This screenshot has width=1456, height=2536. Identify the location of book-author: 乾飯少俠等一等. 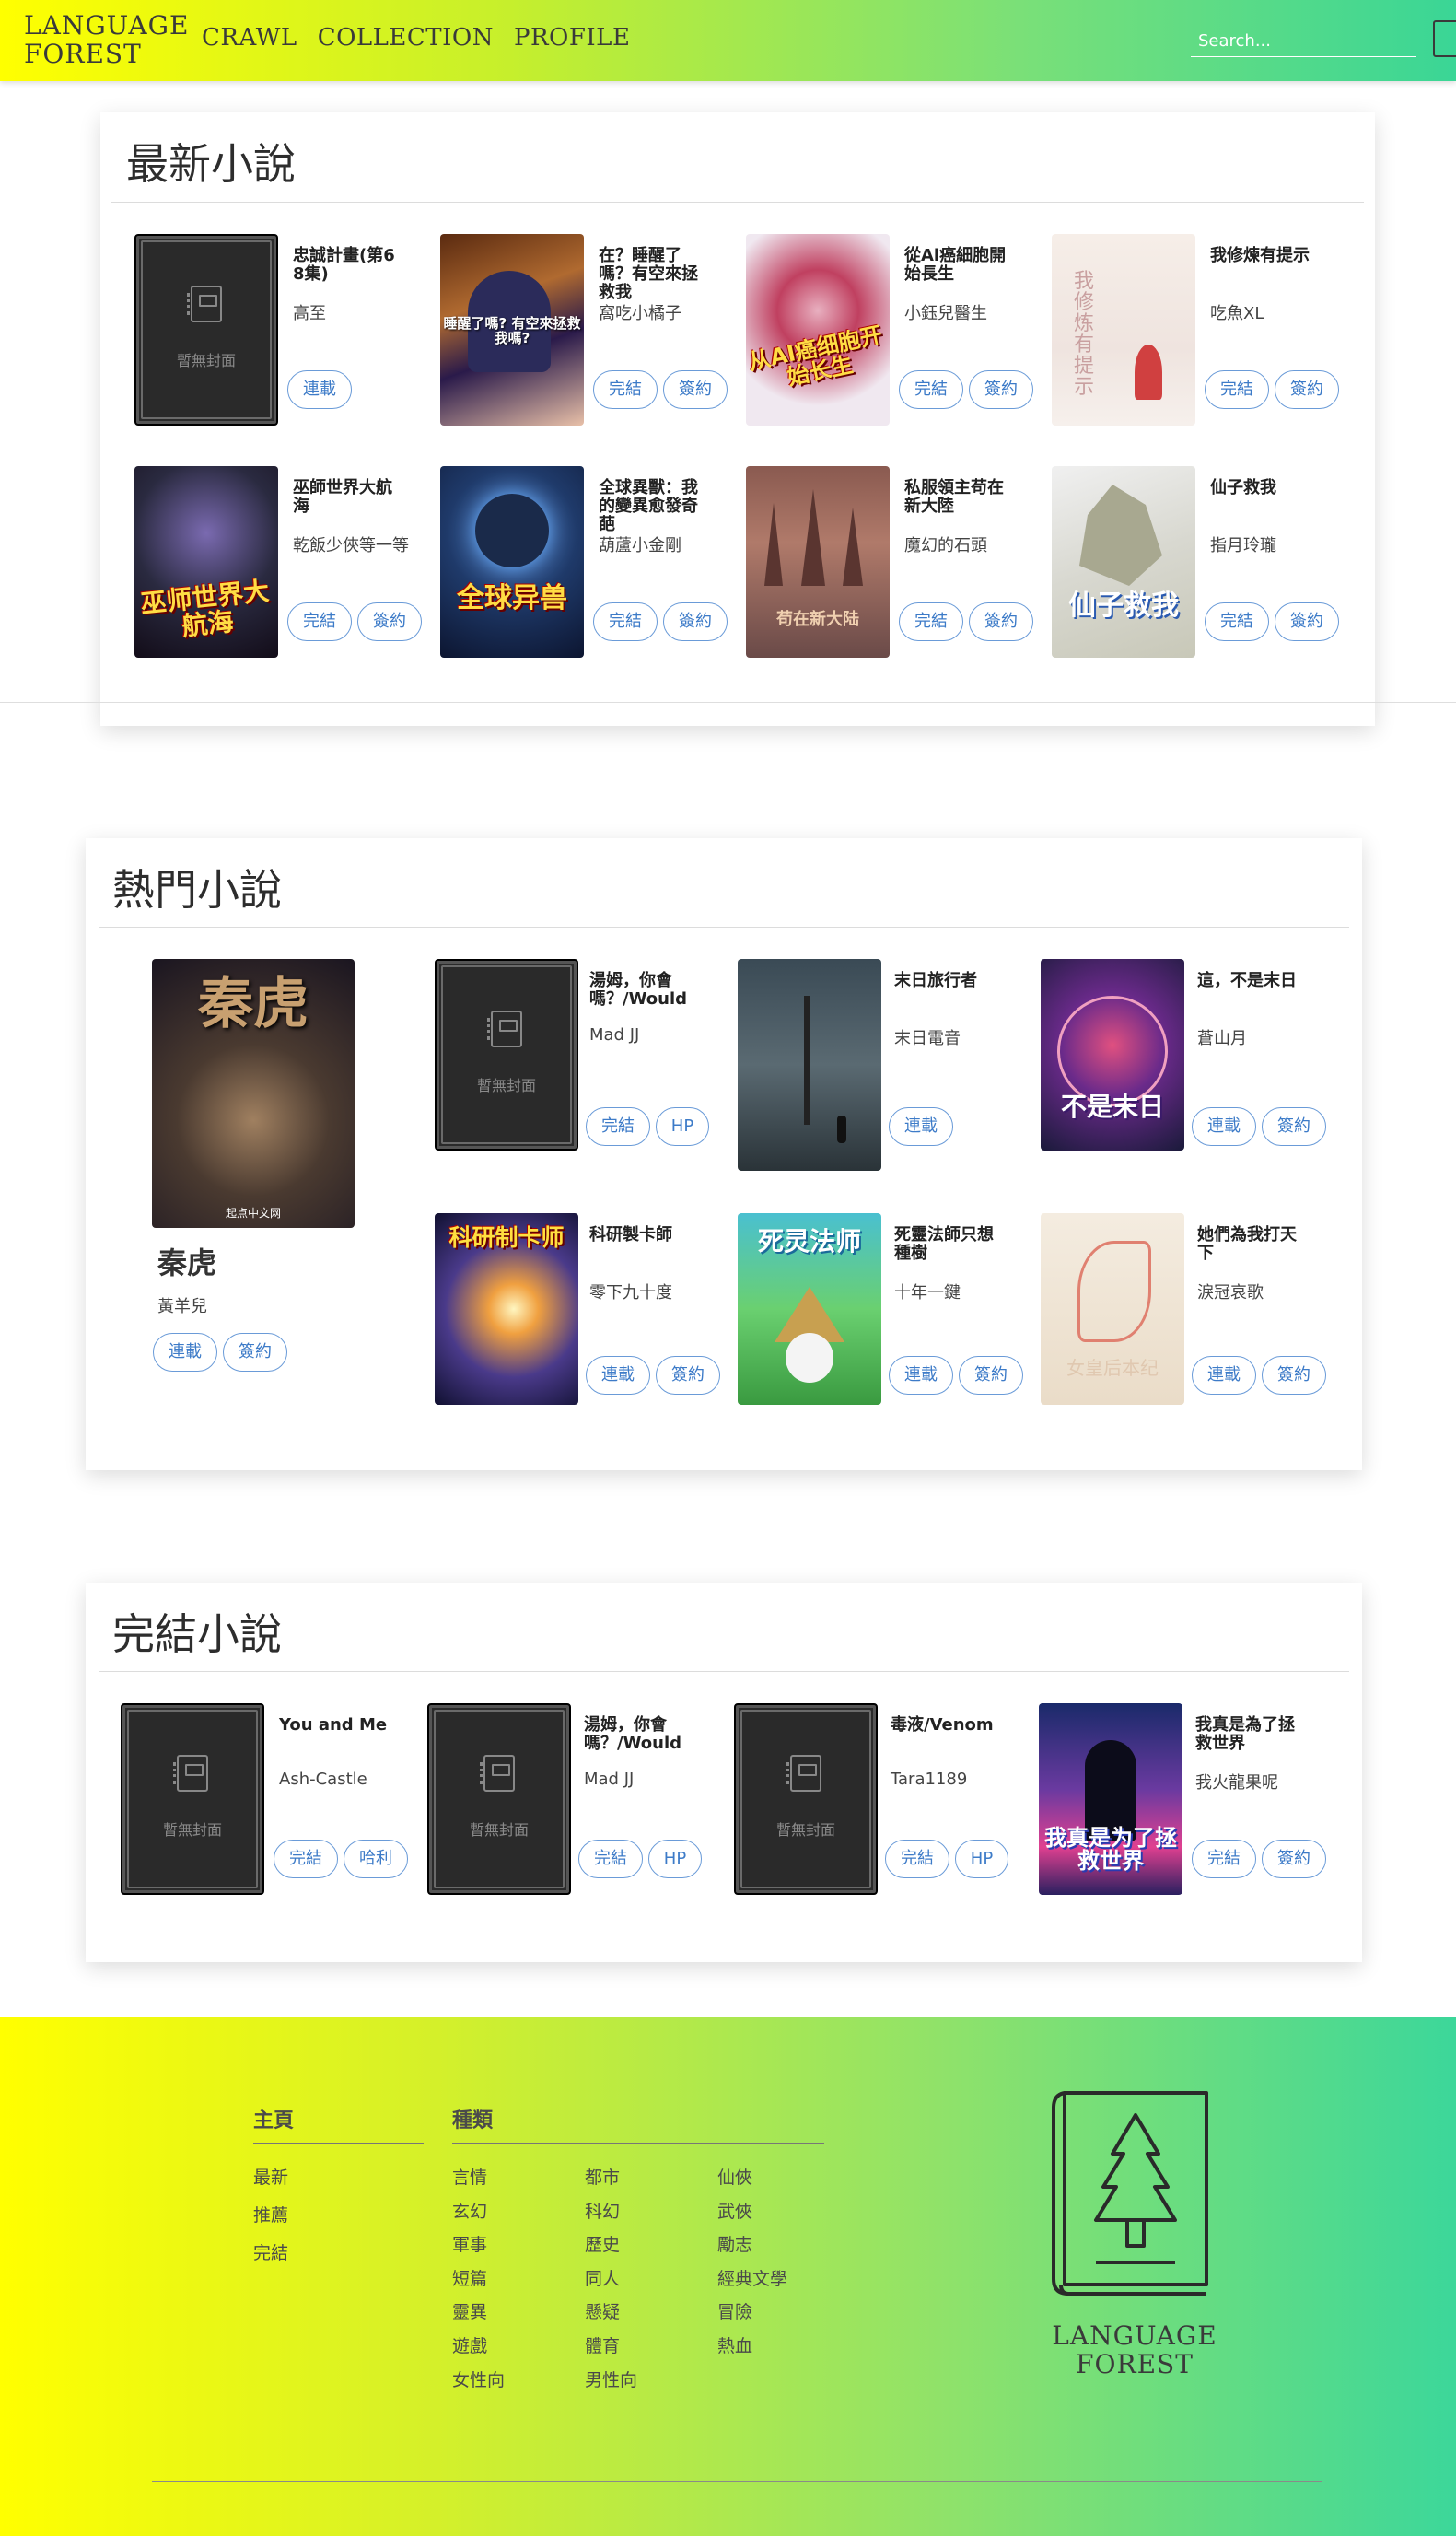
(353, 544).